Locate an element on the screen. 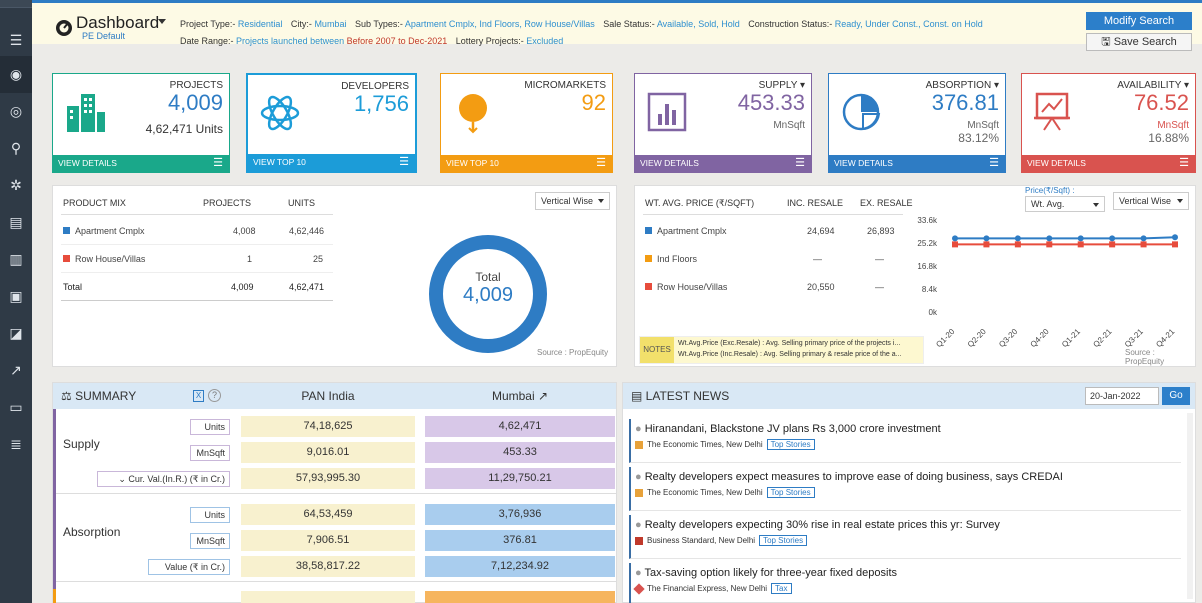 The height and width of the screenshot is (603, 1202). row-ex: 26,893 is located at coordinates (881, 231).